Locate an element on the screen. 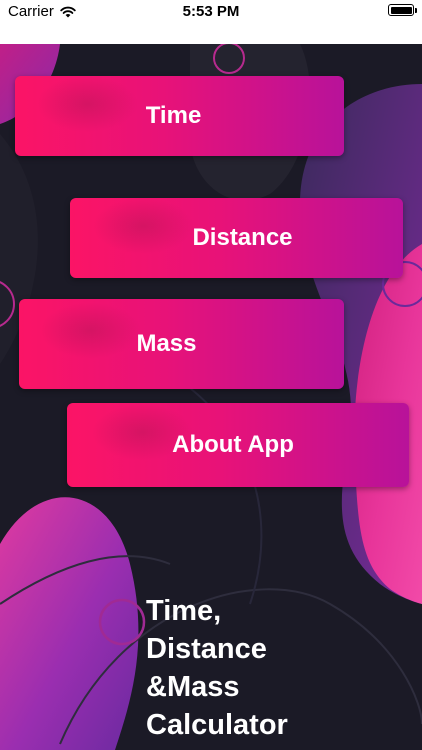  time-button: Time is located at coordinates (179, 116).